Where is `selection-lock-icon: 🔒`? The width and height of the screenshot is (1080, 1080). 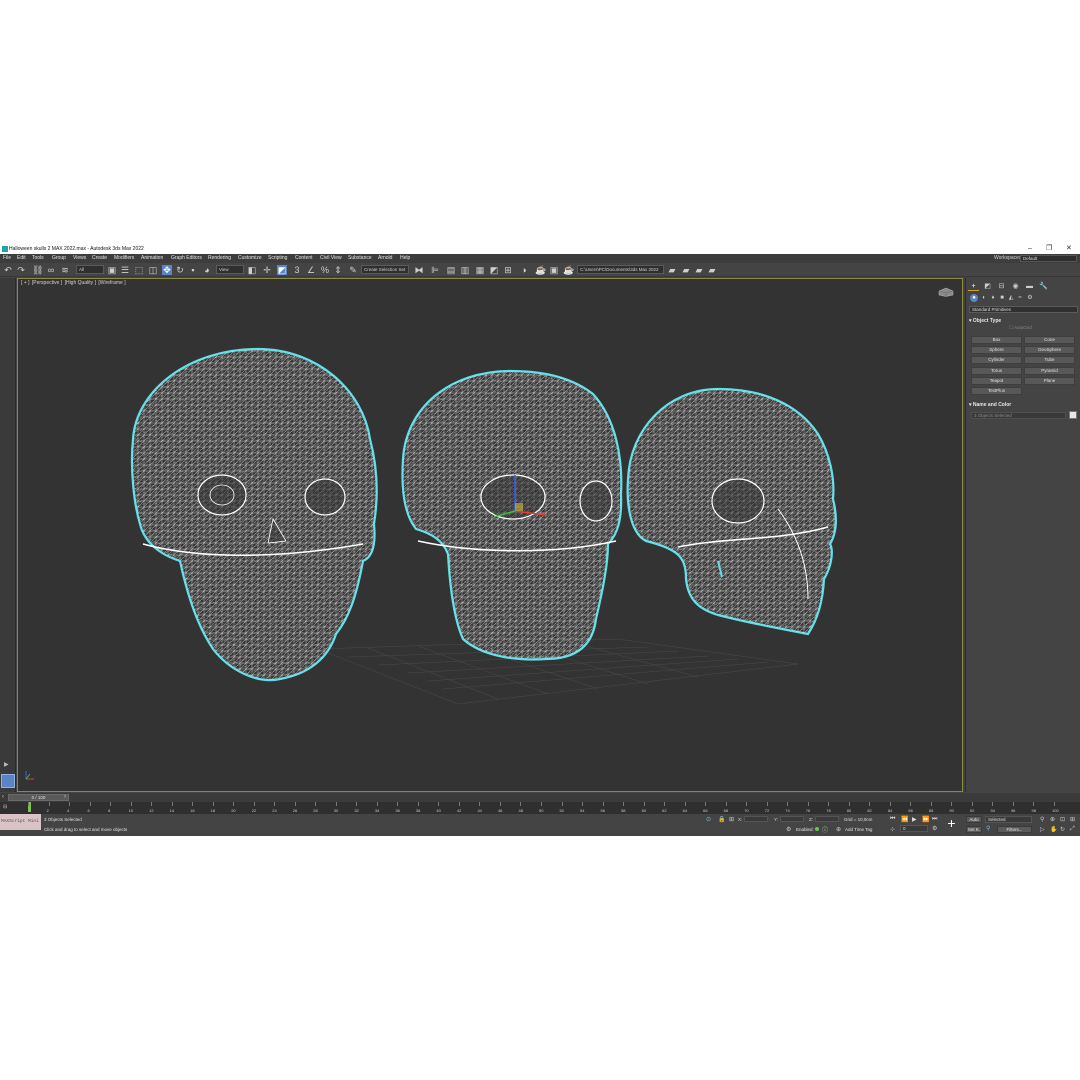
selection-lock-icon: 🔒 is located at coordinates (721, 819).